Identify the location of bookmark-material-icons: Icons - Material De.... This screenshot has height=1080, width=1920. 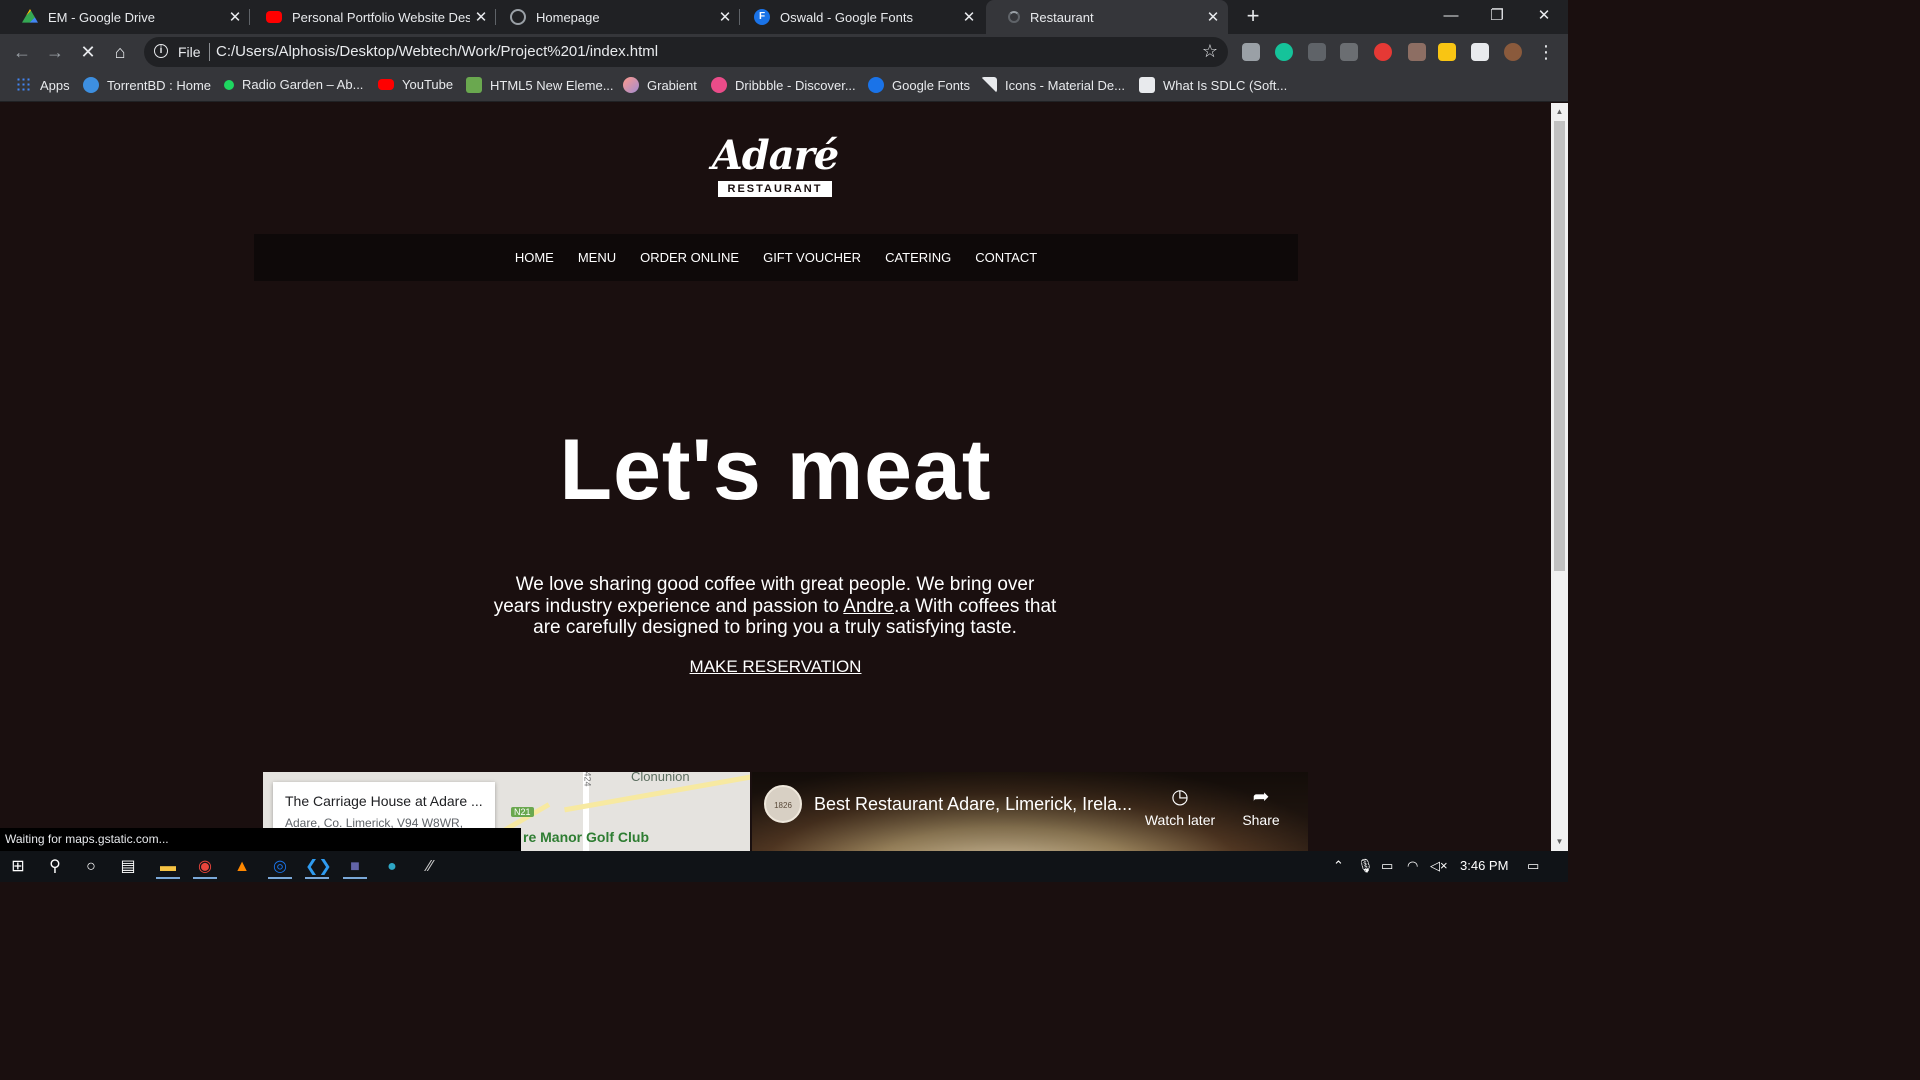
(1053, 85).